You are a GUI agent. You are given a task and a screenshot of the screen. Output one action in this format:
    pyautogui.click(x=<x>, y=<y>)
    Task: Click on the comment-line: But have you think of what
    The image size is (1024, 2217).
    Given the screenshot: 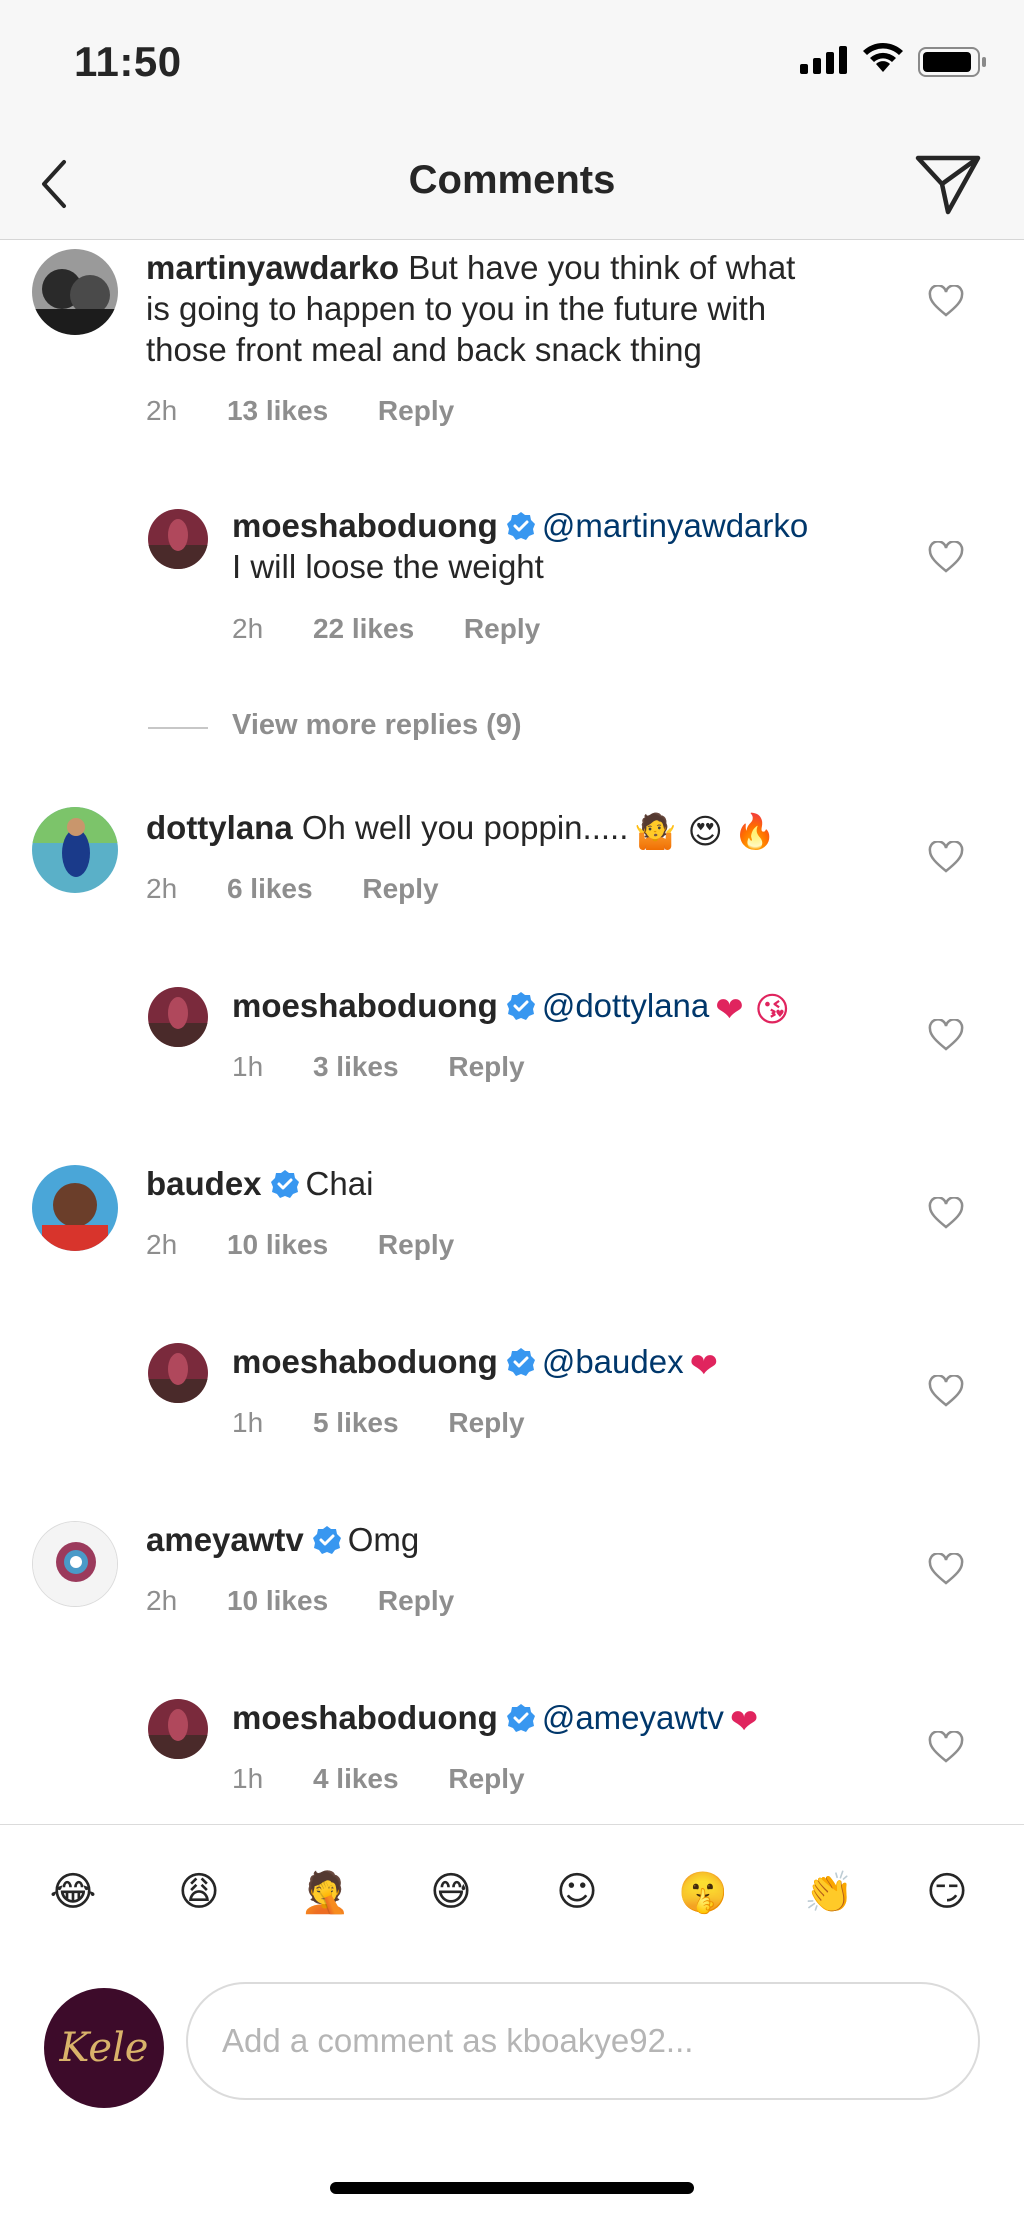 What is the action you would take?
    pyautogui.click(x=602, y=267)
    